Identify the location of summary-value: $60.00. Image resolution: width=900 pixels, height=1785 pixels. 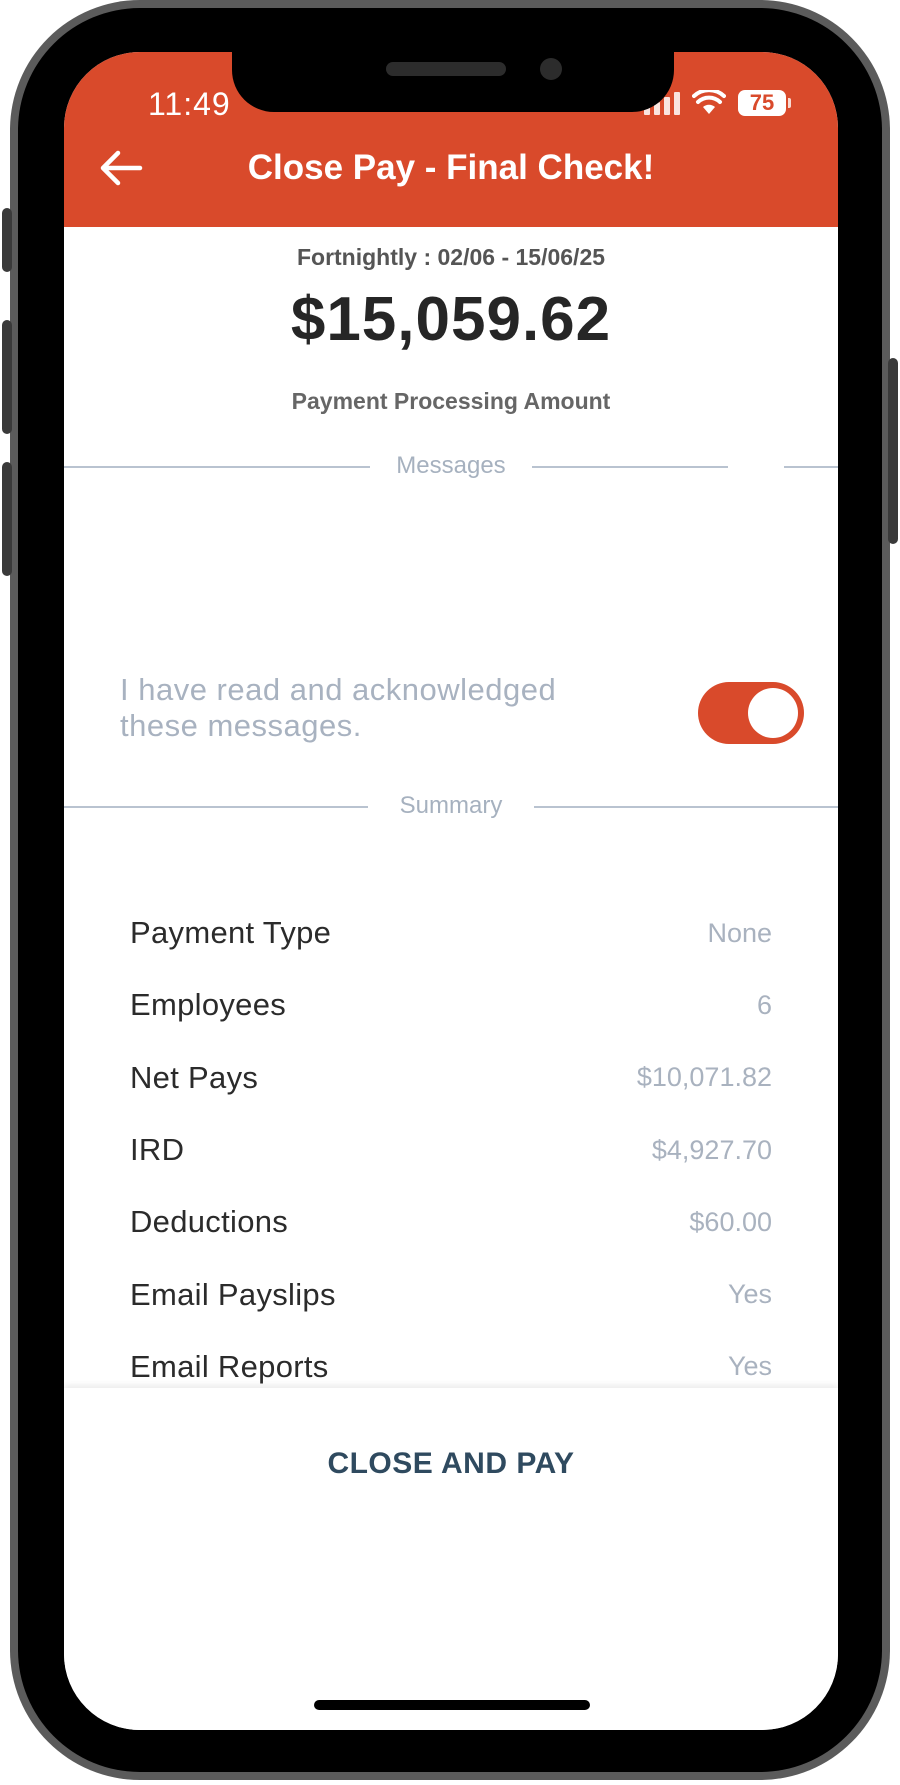
(730, 1221).